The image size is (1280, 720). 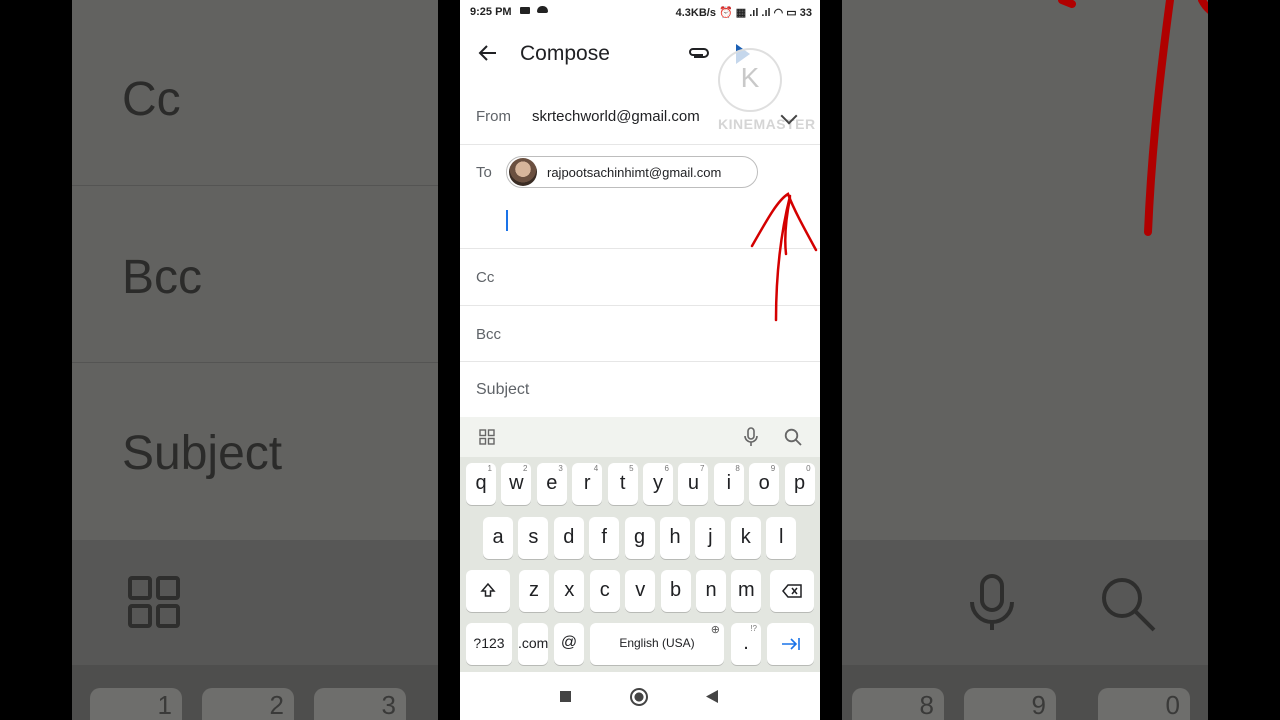 I want to click on key-e: e3, so click(x=551, y=484).